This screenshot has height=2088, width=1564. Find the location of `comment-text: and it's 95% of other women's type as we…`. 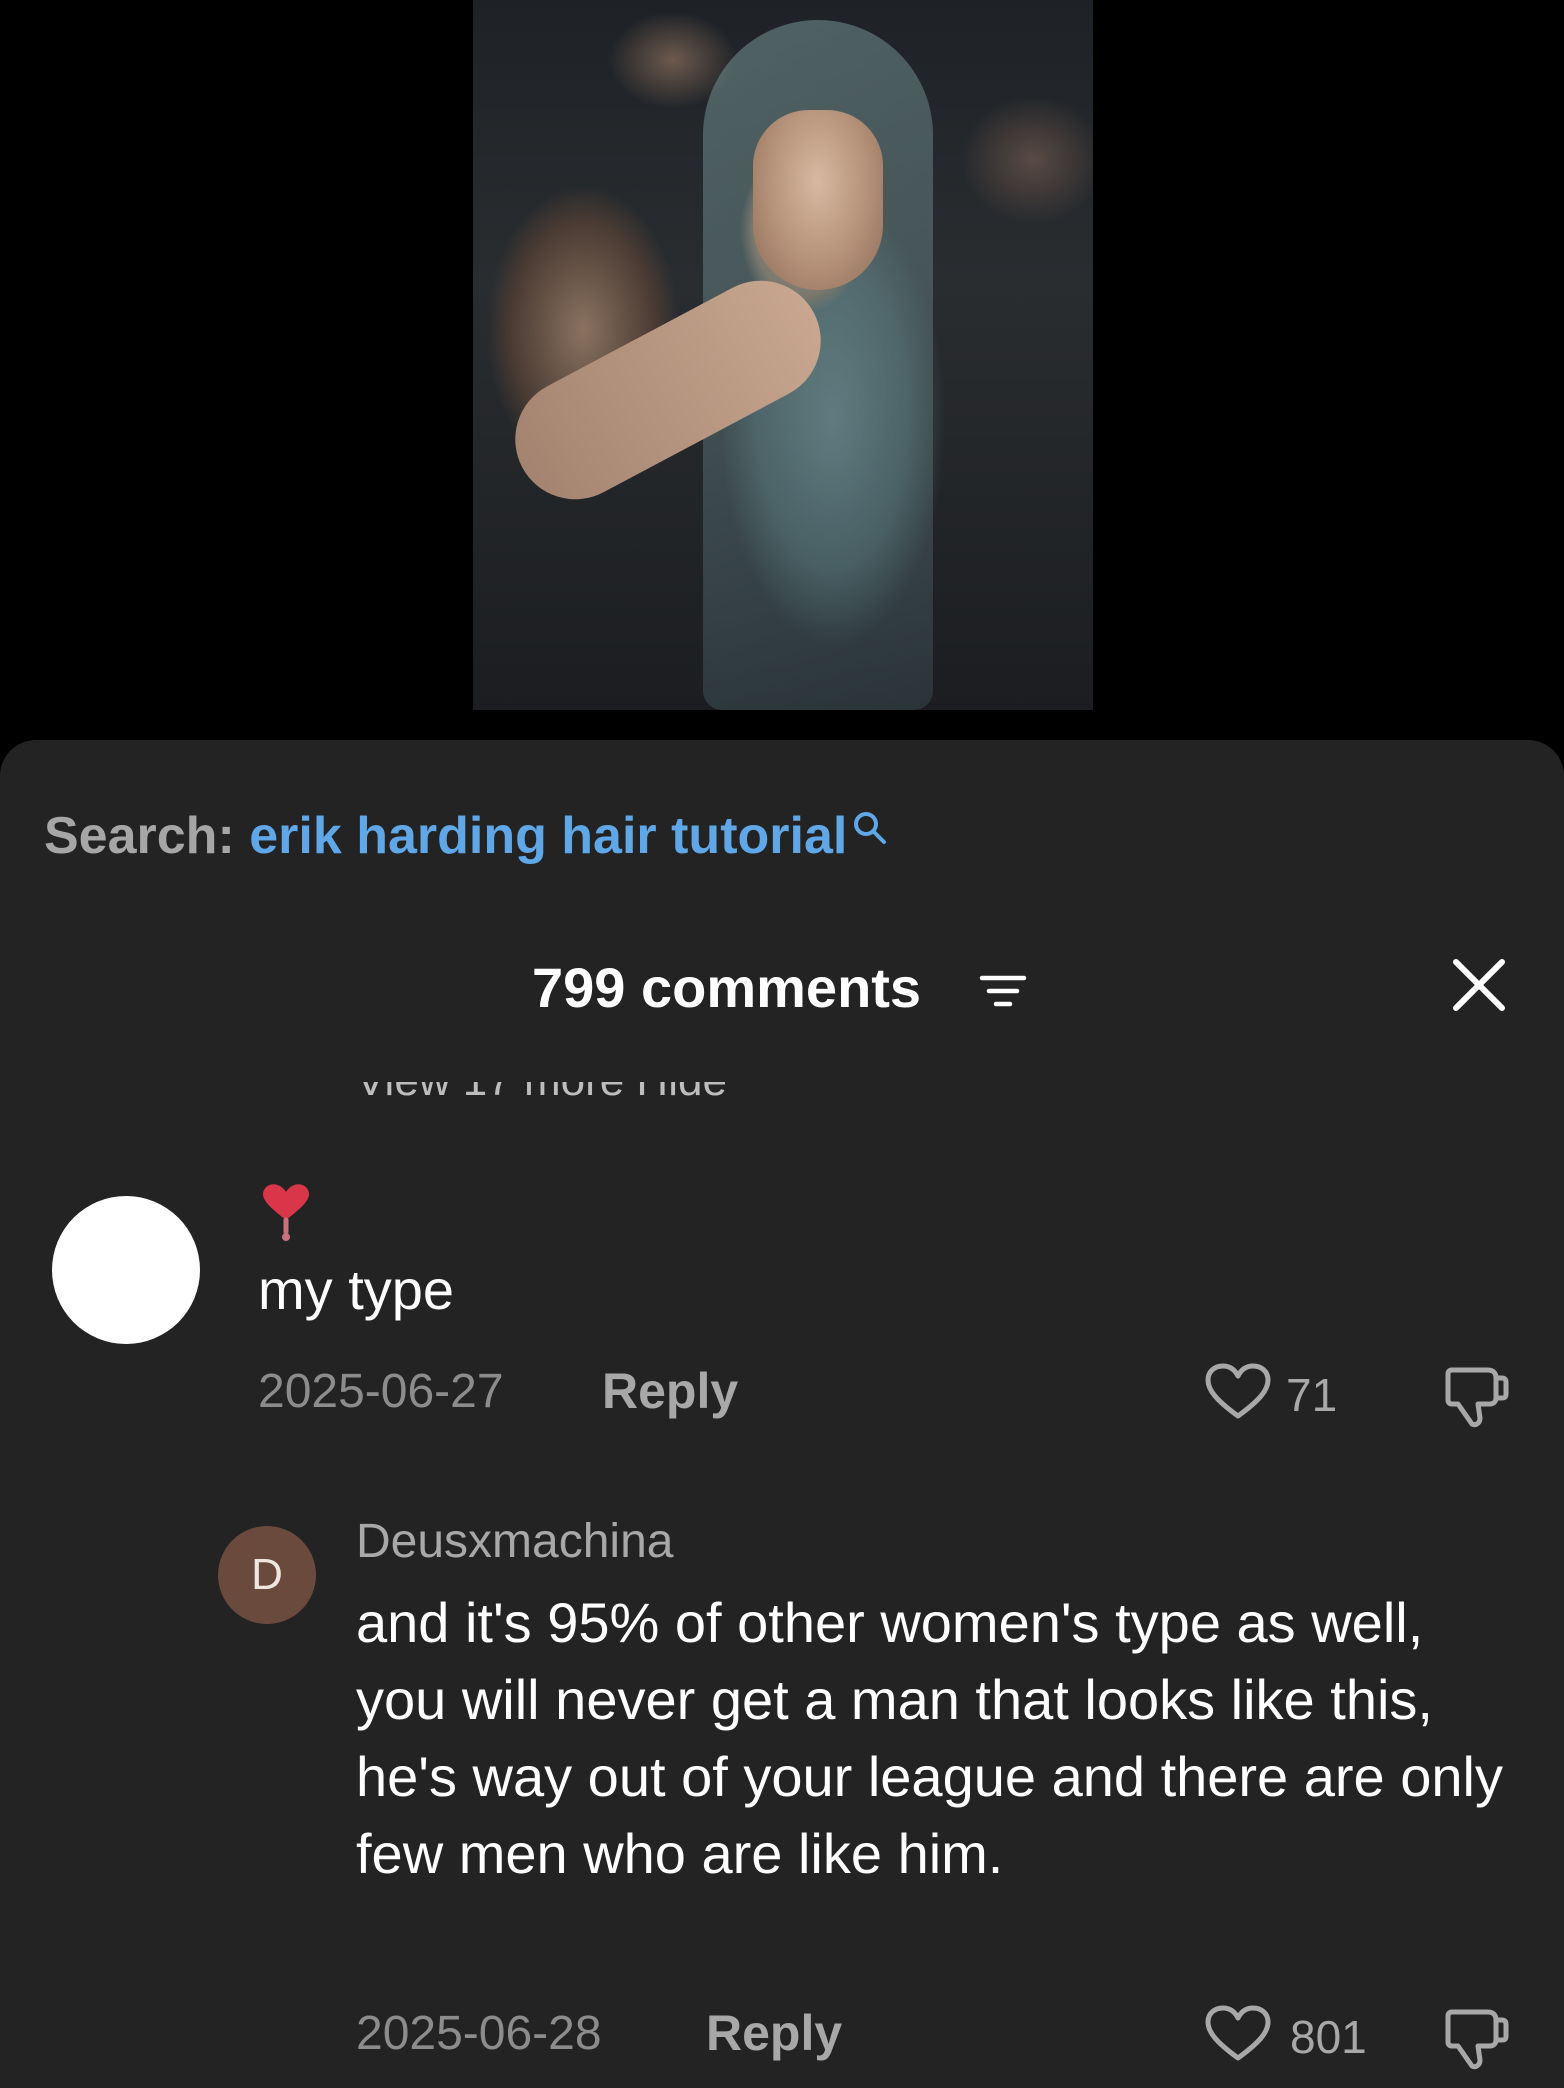

comment-text: and it's 95% of other women's type as we… is located at coordinates (929, 1738).